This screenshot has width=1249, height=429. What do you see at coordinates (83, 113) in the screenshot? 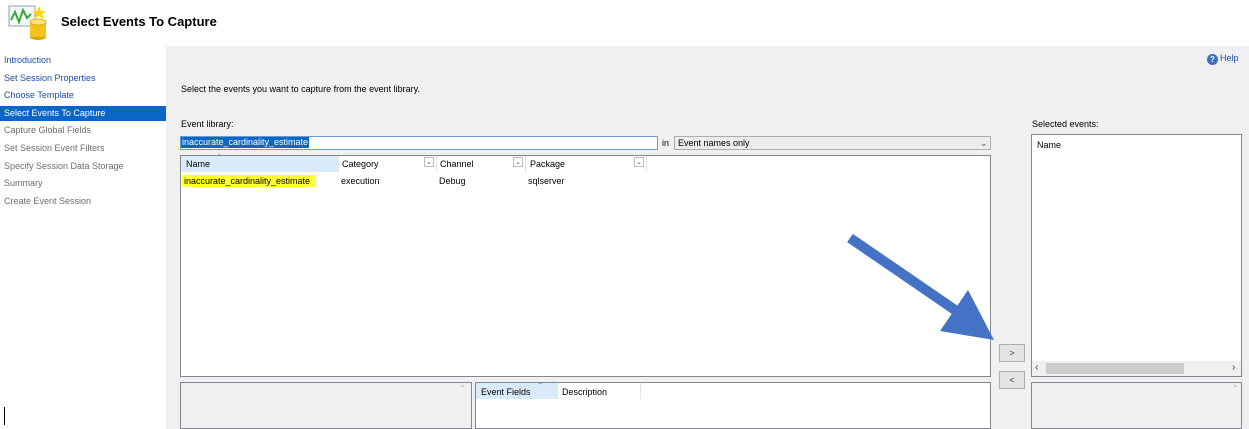
I see `sidebar-item-select-events: Select Events To Capture` at bounding box center [83, 113].